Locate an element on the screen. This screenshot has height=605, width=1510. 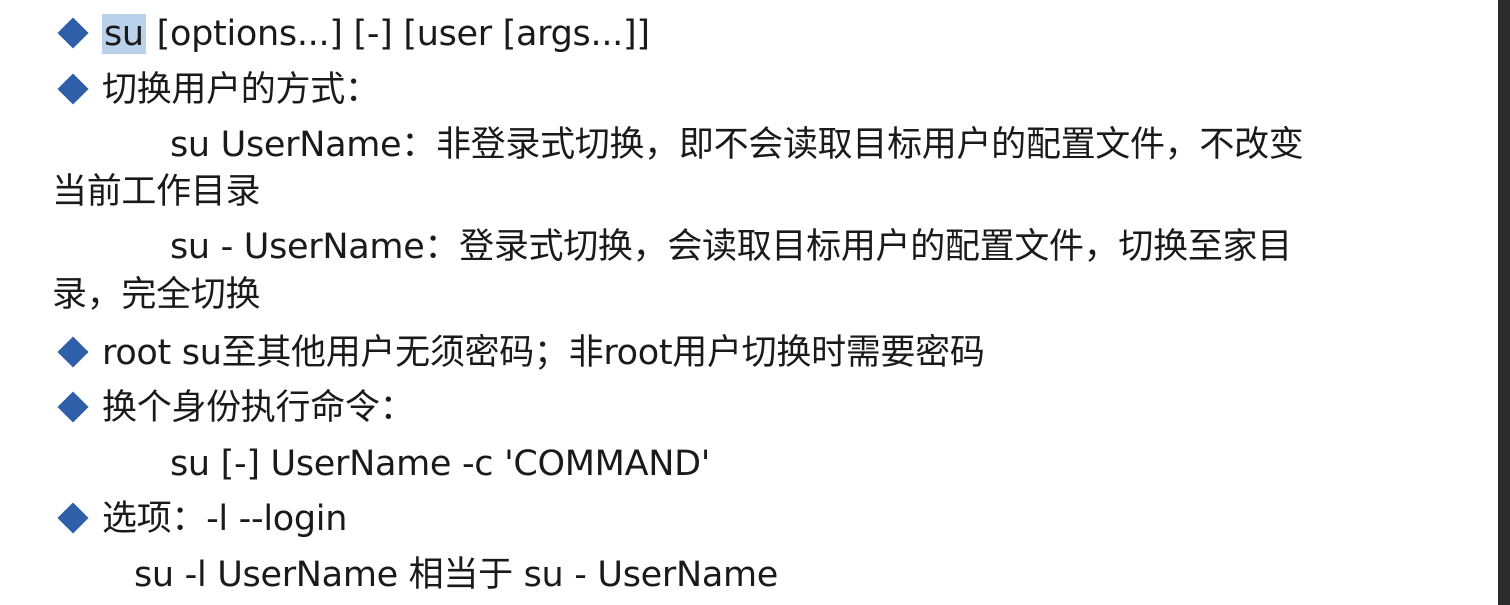
run-as-cmd: su [-] UserName -c 'COMMAND' is located at coordinates (440, 464).